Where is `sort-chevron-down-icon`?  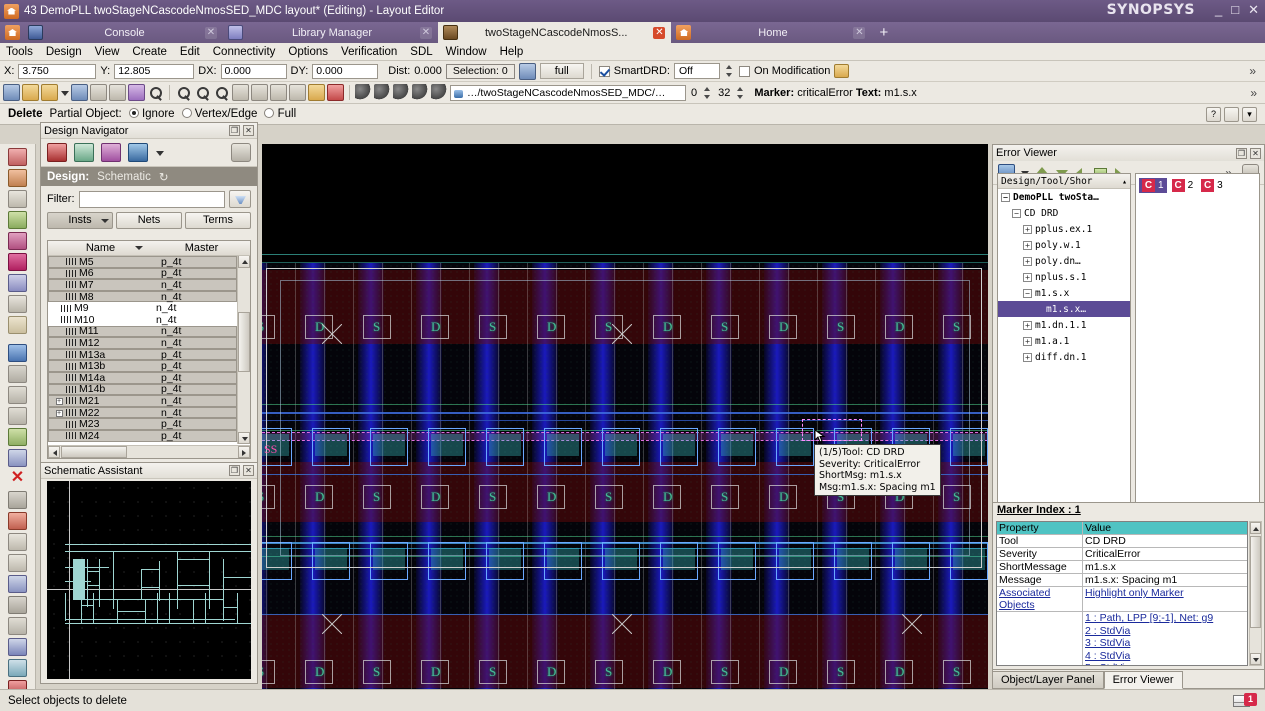 sort-chevron-down-icon is located at coordinates (139, 248).